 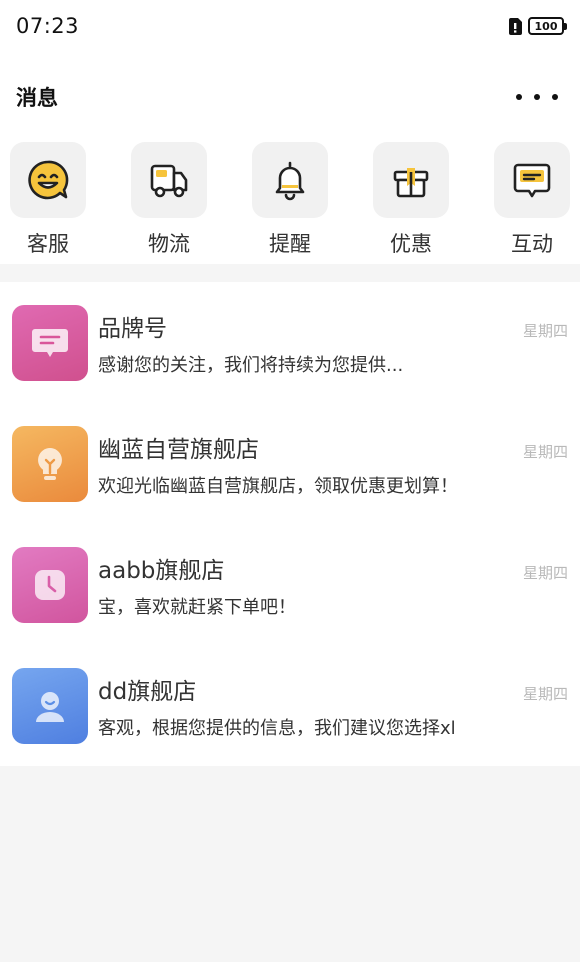 I want to click on clock-icon, so click(x=50, y=584).